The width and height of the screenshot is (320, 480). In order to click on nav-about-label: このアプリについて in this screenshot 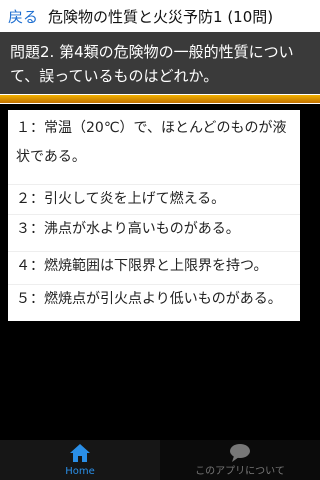, I will do `click(240, 471)`.